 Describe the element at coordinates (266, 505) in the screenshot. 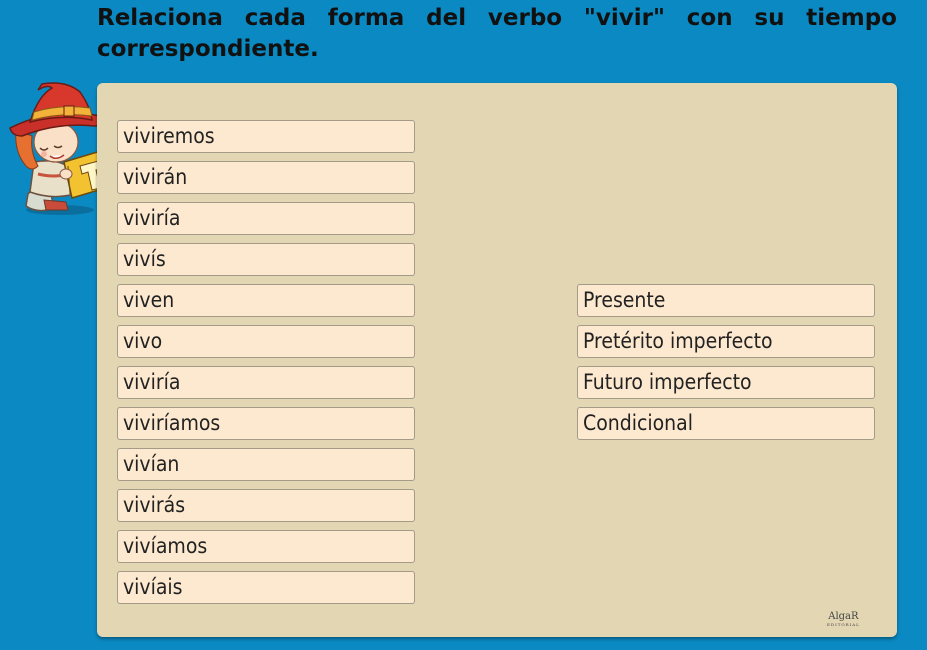

I see `verb-form-tile: vivirás` at that location.